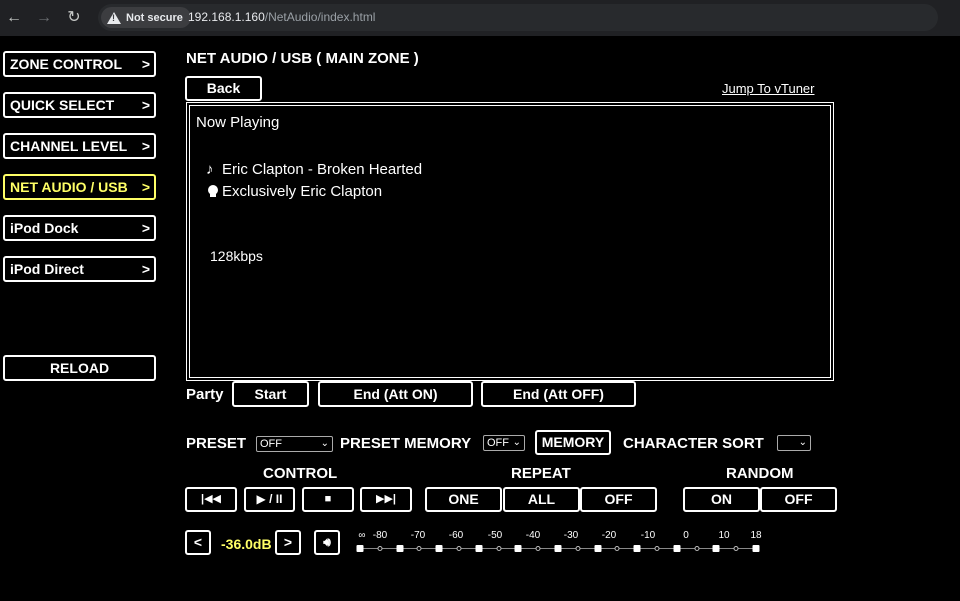 The height and width of the screenshot is (601, 960). I want to click on sidebar-item-quick-select: QUICK SELECT >, so click(79, 105).